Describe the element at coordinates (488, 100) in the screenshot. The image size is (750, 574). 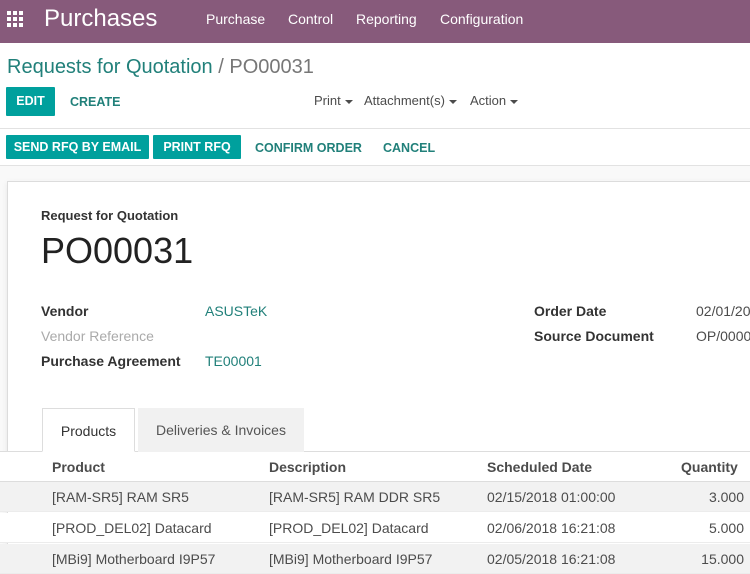
I see `action-dropdown-label: Action` at that location.